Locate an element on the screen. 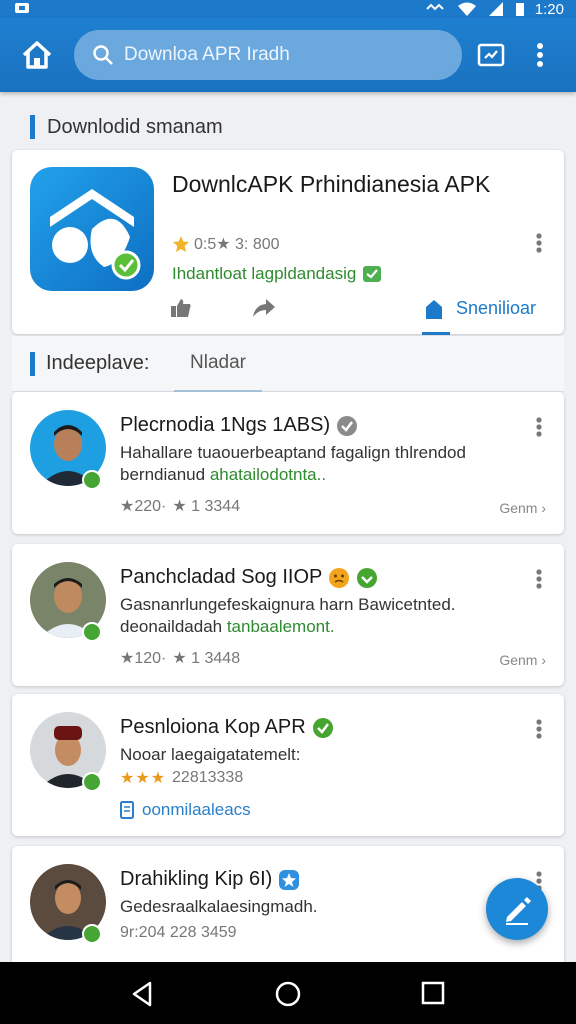 Image resolution: width=576 pixels, height=1024 pixels. edit-icon is located at coordinates (518, 911).